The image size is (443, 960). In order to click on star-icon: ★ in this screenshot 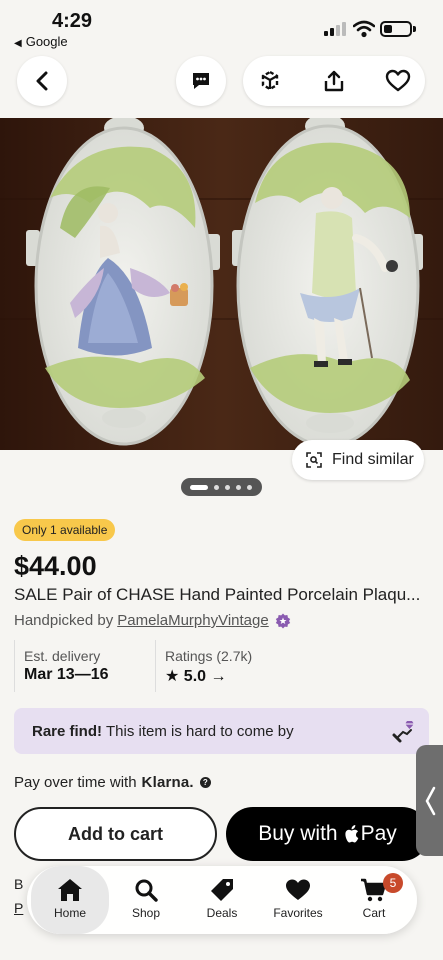, I will do `click(172, 676)`.